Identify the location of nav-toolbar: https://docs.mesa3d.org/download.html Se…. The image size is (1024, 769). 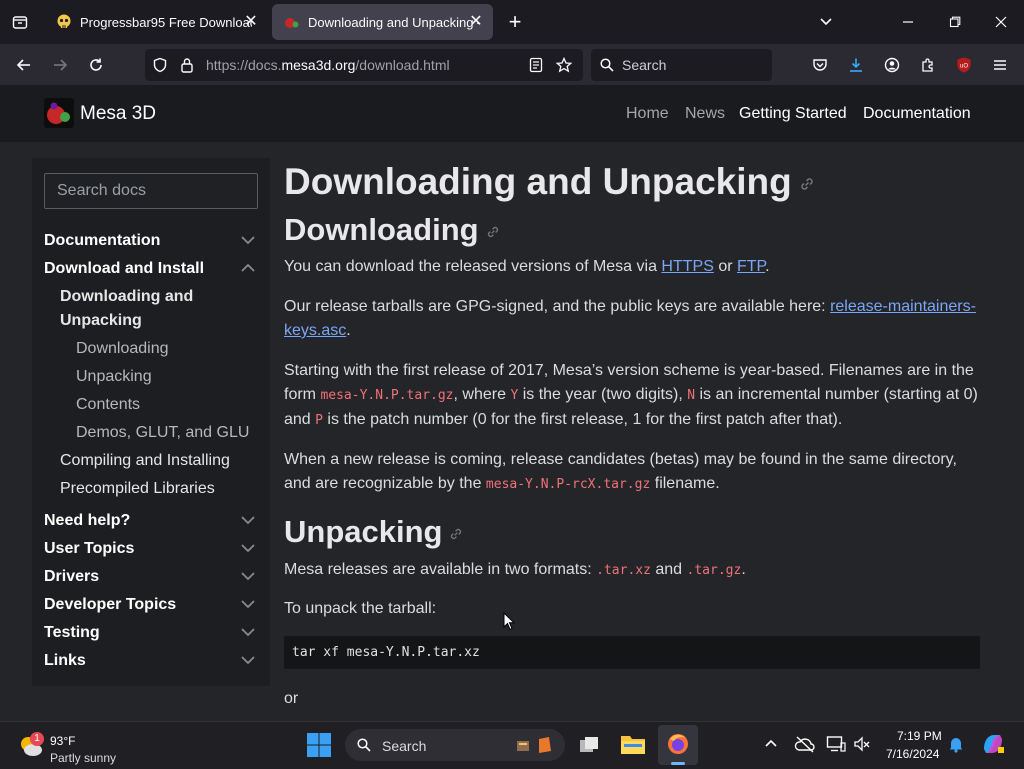
(512, 64).